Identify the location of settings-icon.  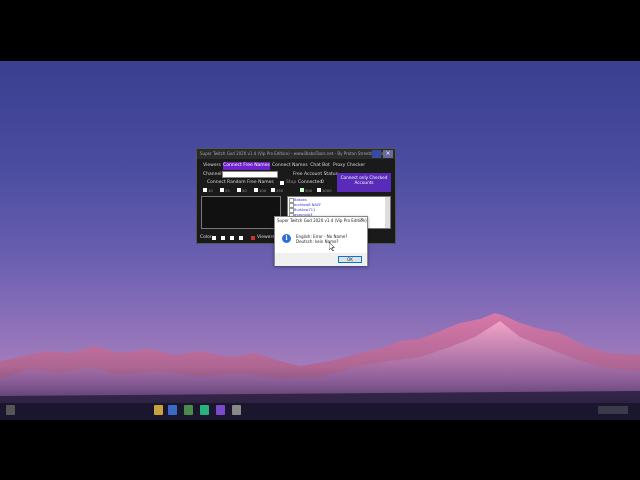
(236, 410).